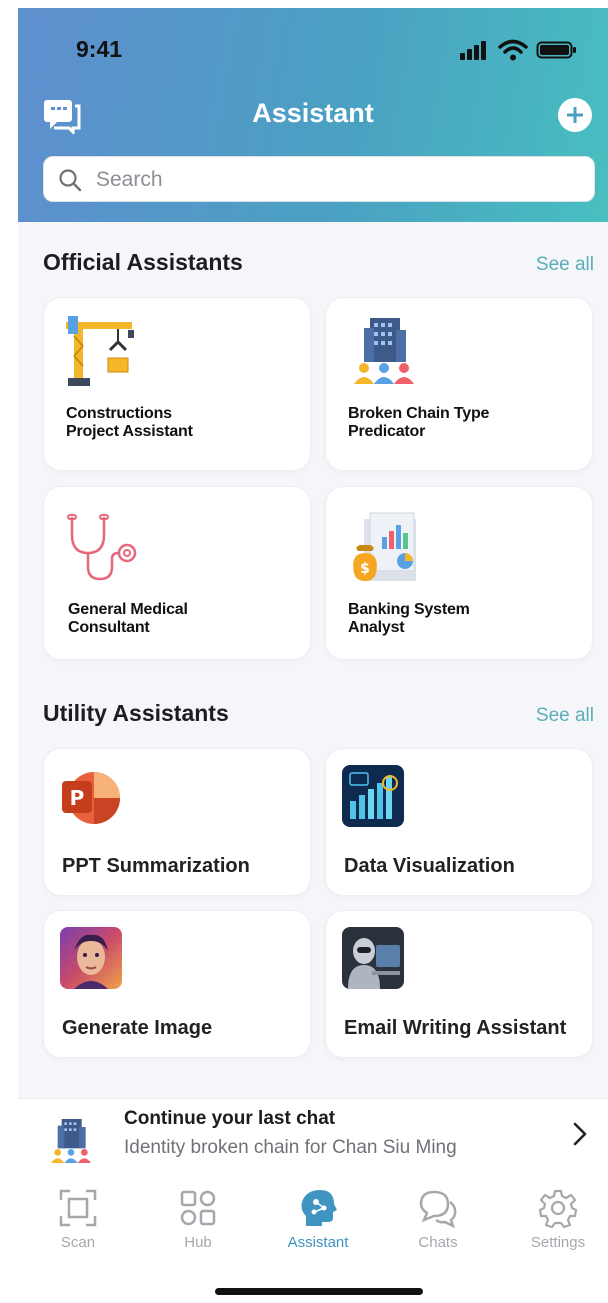 The width and height of the screenshot is (608, 1303). I want to click on powerpoint-icon: P, so click(91, 798).